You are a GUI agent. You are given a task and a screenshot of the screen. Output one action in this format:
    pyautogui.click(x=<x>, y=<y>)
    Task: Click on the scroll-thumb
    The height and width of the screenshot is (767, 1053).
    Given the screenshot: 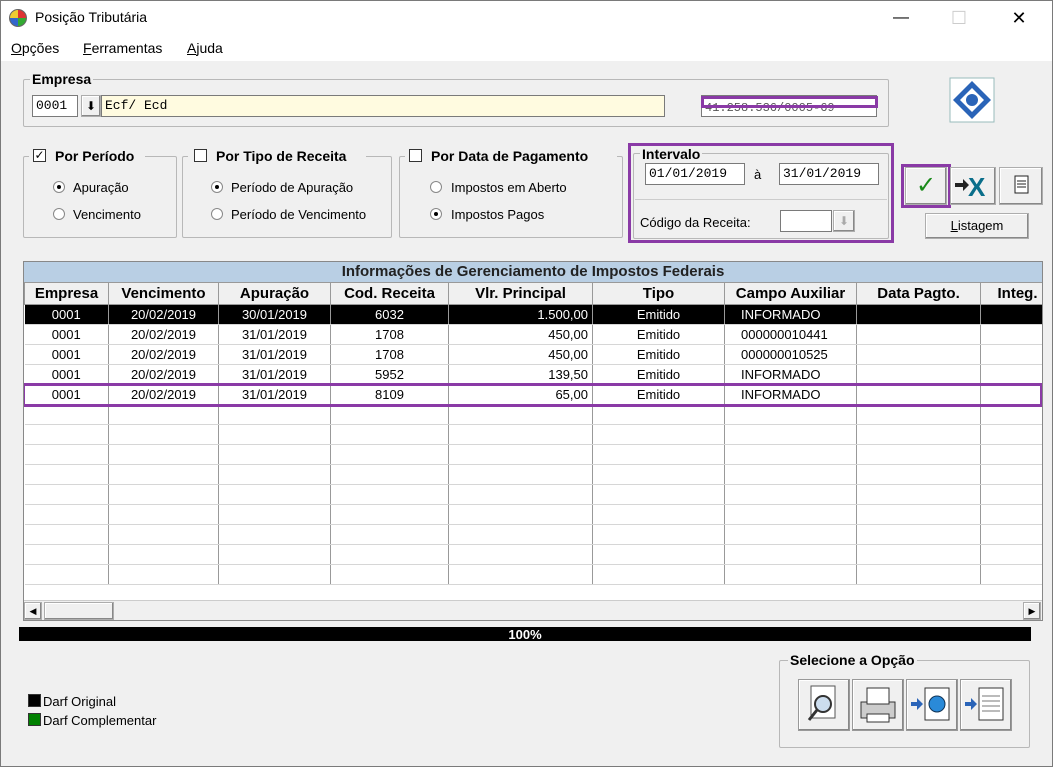 What is the action you would take?
    pyautogui.click(x=79, y=611)
    